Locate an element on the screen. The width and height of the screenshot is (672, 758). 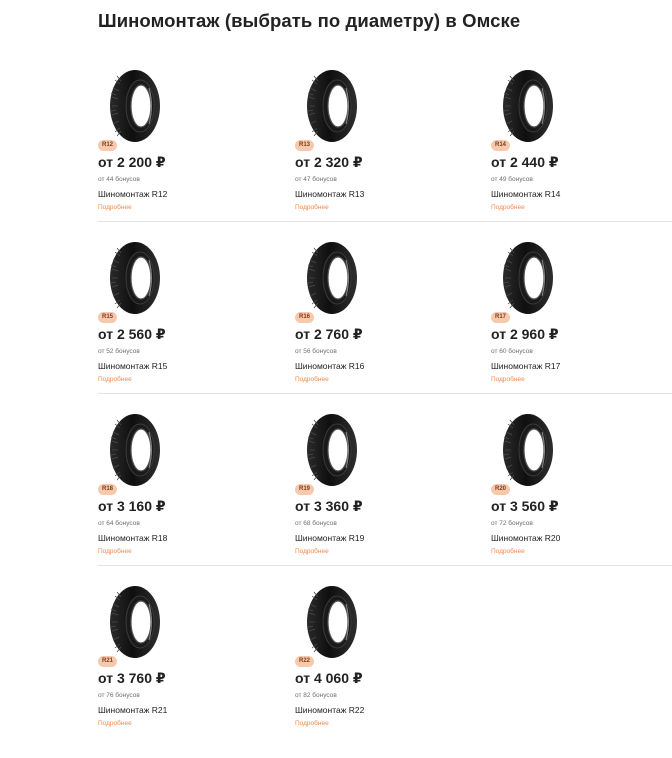
size-badge: R21 is located at coordinates (108, 661).